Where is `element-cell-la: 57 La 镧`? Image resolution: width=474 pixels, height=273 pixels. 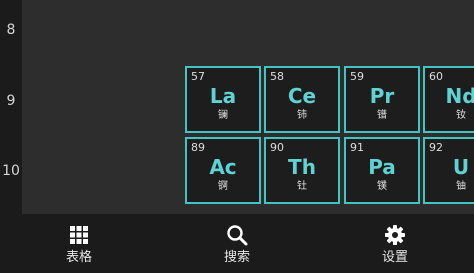
element-cell-la: 57 La 镧 is located at coordinates (223, 99).